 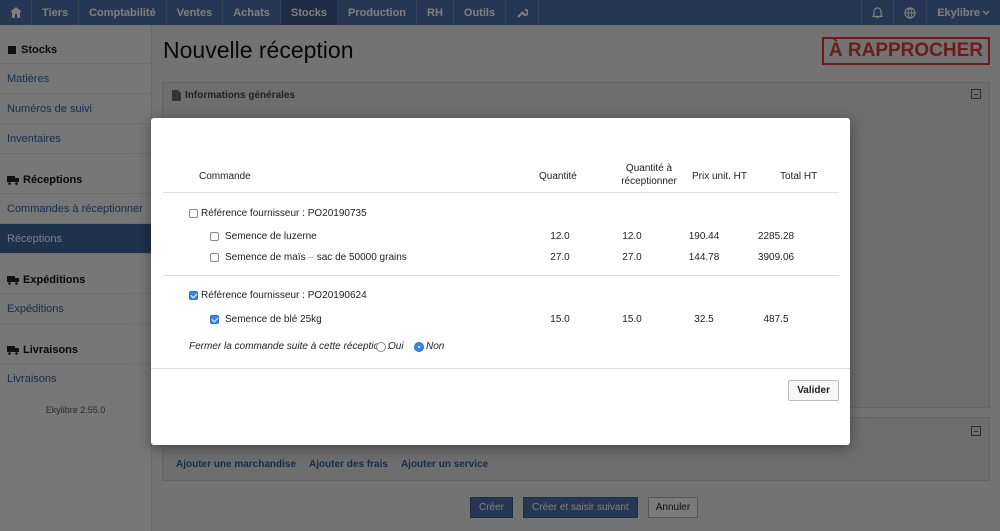 I want to click on line-unit-price: 32.5, so click(x=704, y=319).